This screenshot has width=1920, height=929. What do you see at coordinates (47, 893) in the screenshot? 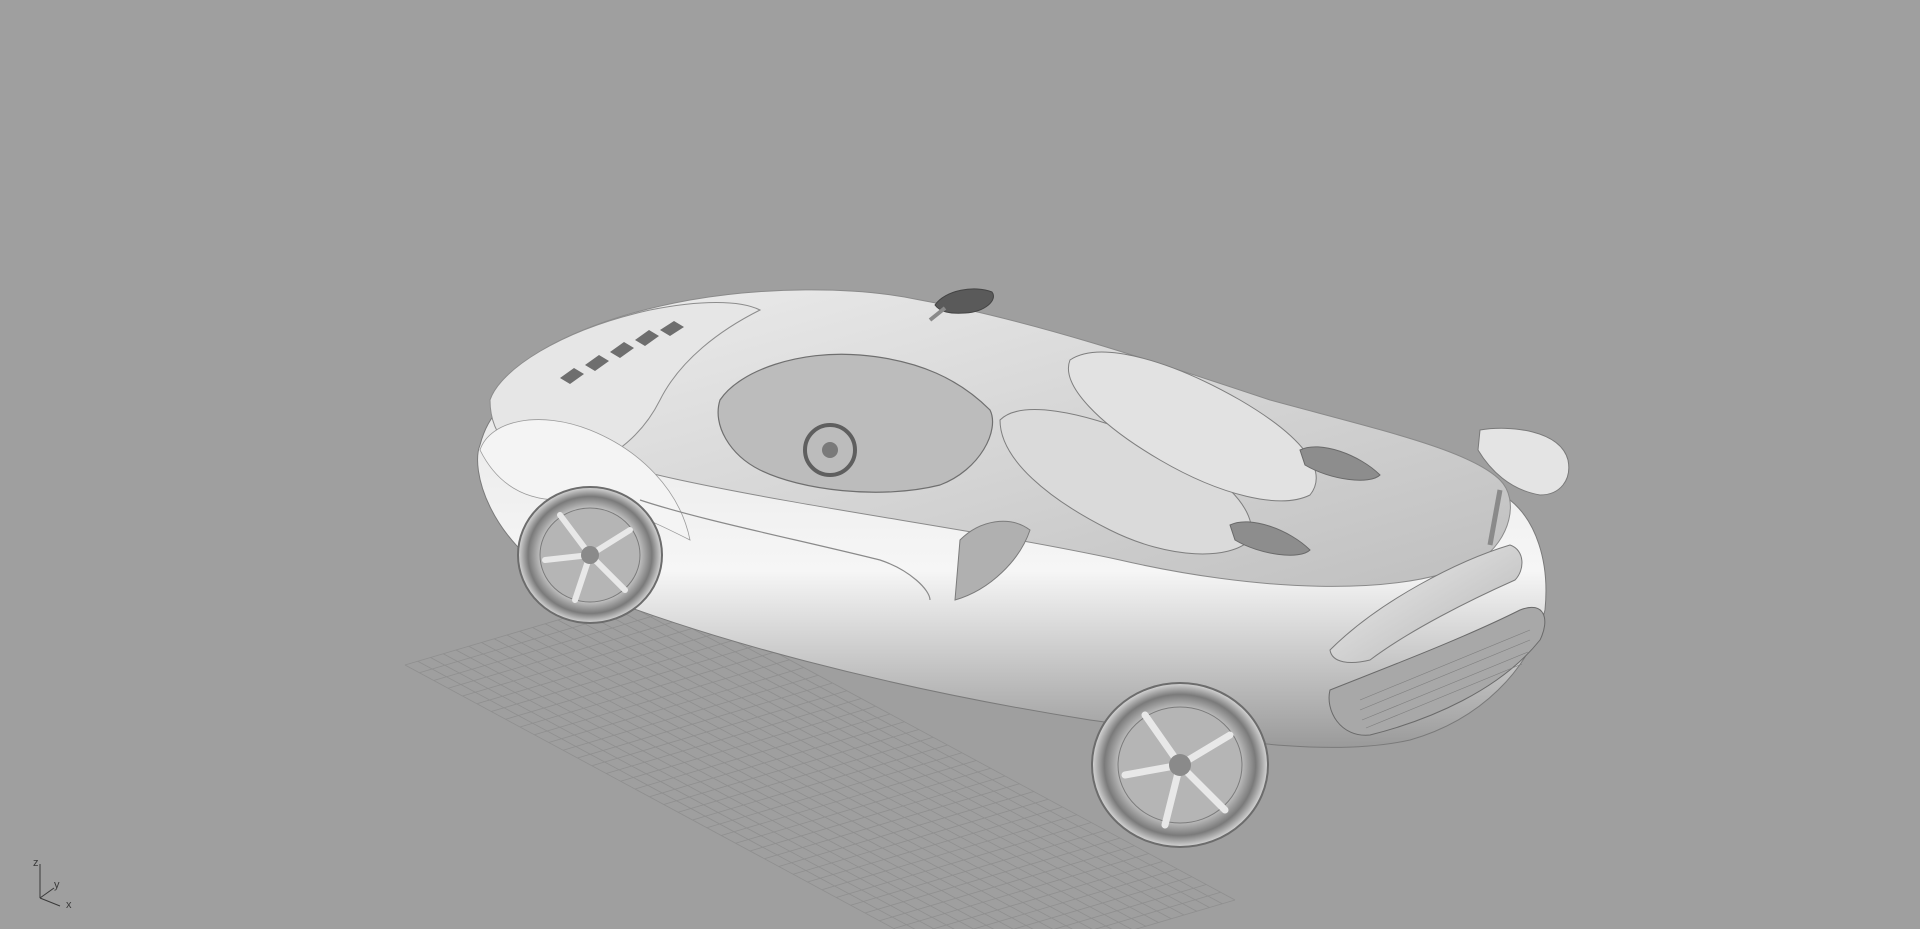
I see `y-axis-line` at bounding box center [47, 893].